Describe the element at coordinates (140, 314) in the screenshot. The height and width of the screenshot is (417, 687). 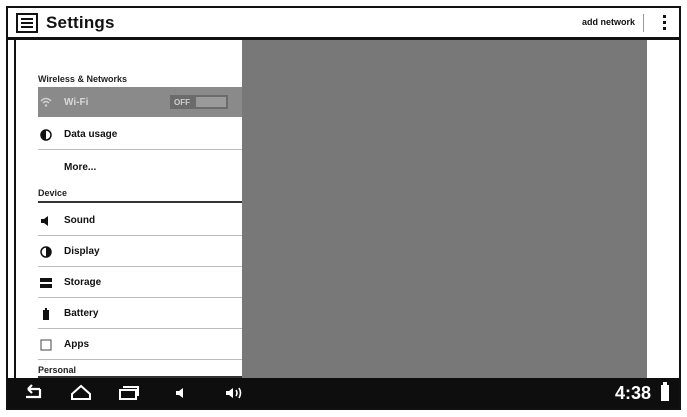
I see `list-item-battery: Battery` at that location.